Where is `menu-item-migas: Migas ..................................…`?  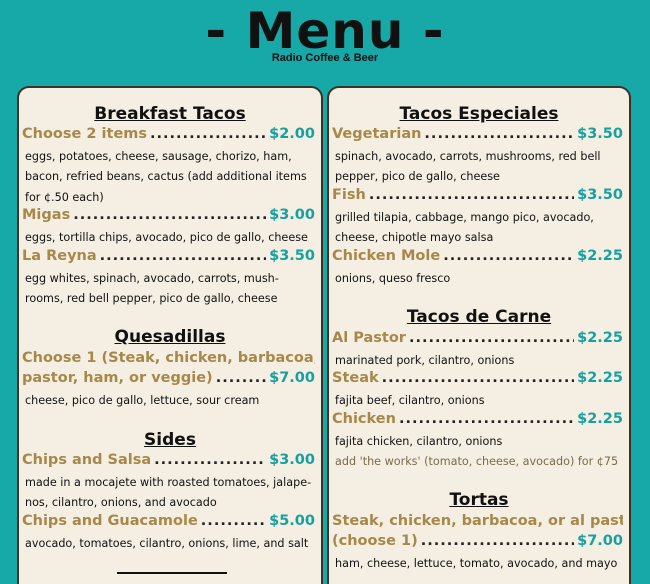 menu-item-migas: Migas ..................................… is located at coordinates (168, 217).